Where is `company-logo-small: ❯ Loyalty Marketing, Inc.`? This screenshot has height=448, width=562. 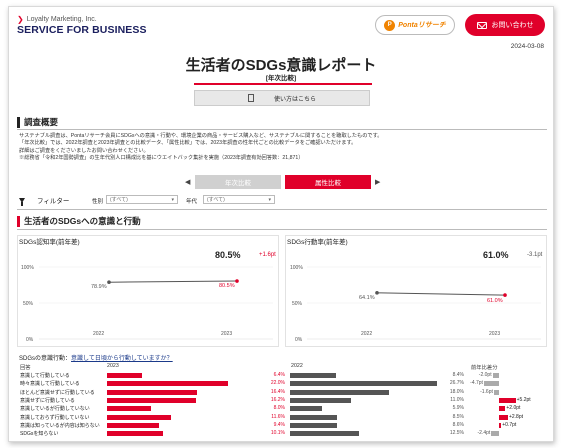 company-logo-small: ❯ Loyalty Marketing, Inc. is located at coordinates (57, 19).